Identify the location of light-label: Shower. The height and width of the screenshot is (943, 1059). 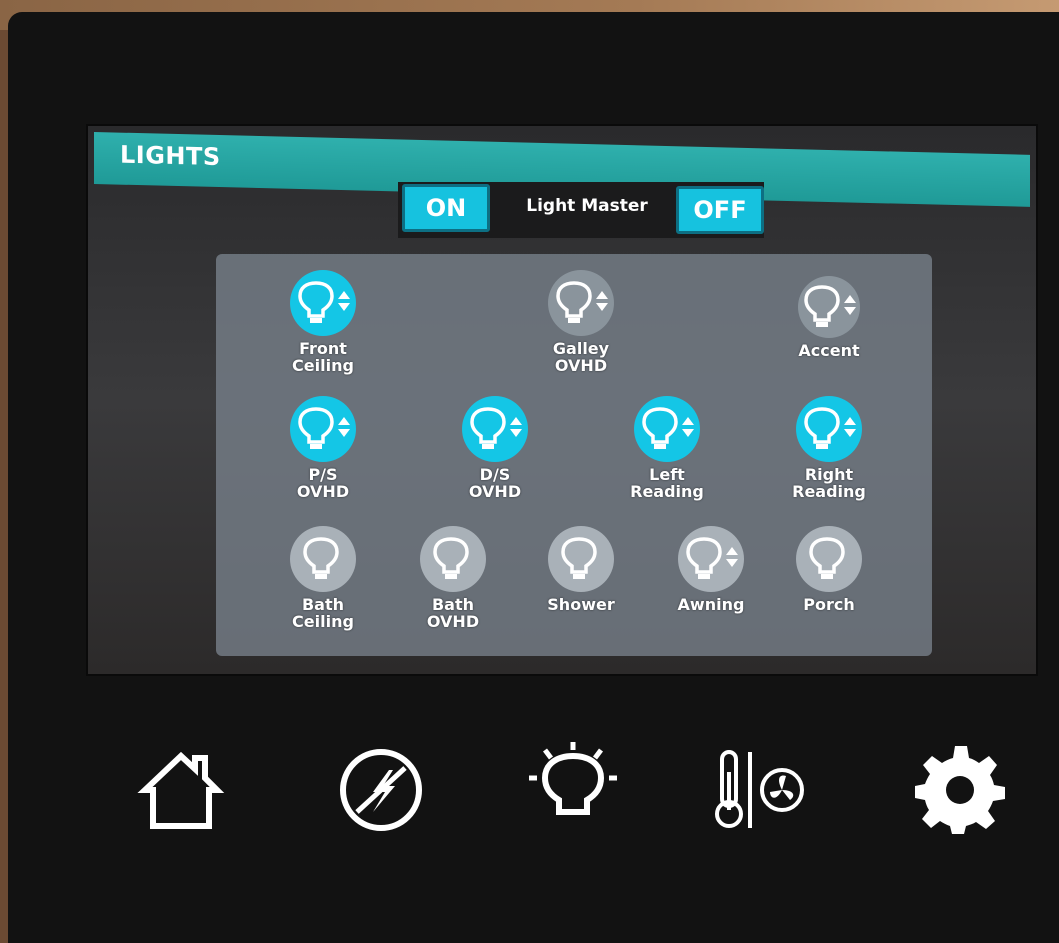
(581, 604).